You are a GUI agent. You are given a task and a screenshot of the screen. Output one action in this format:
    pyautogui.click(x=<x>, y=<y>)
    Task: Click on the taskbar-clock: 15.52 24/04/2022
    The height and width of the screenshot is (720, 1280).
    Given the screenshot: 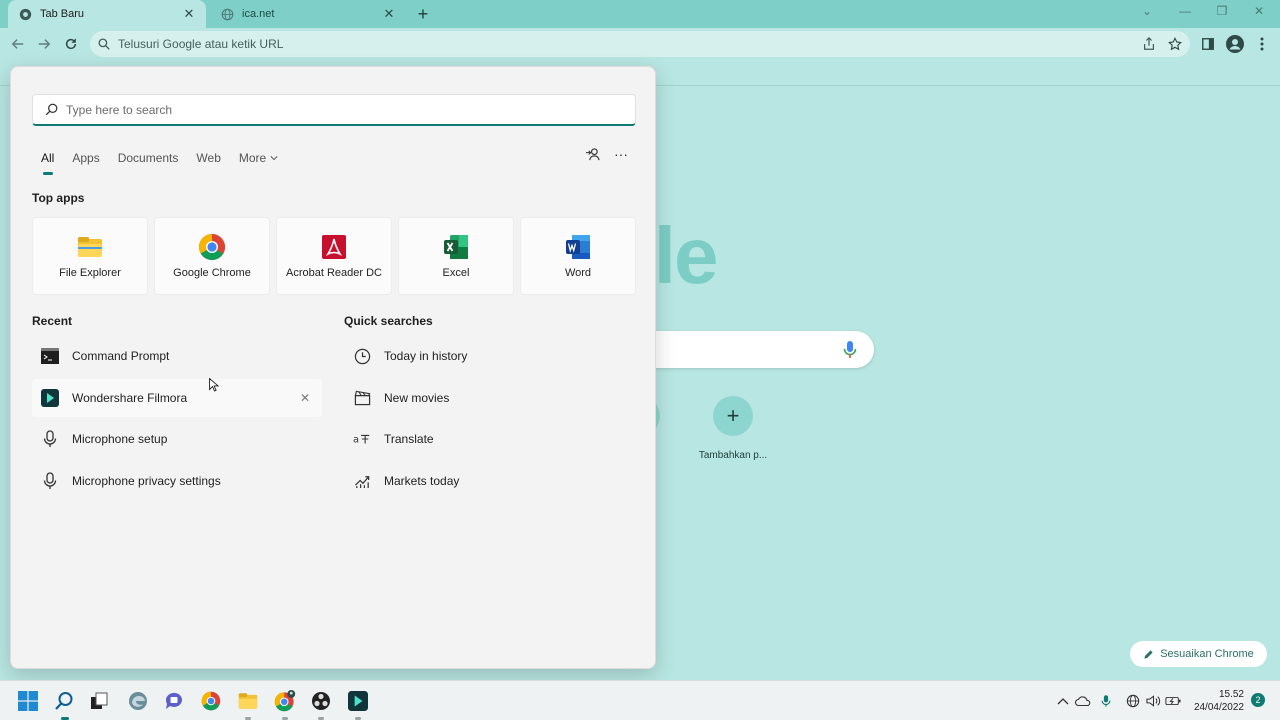 What is the action you would take?
    pyautogui.click(x=1219, y=701)
    